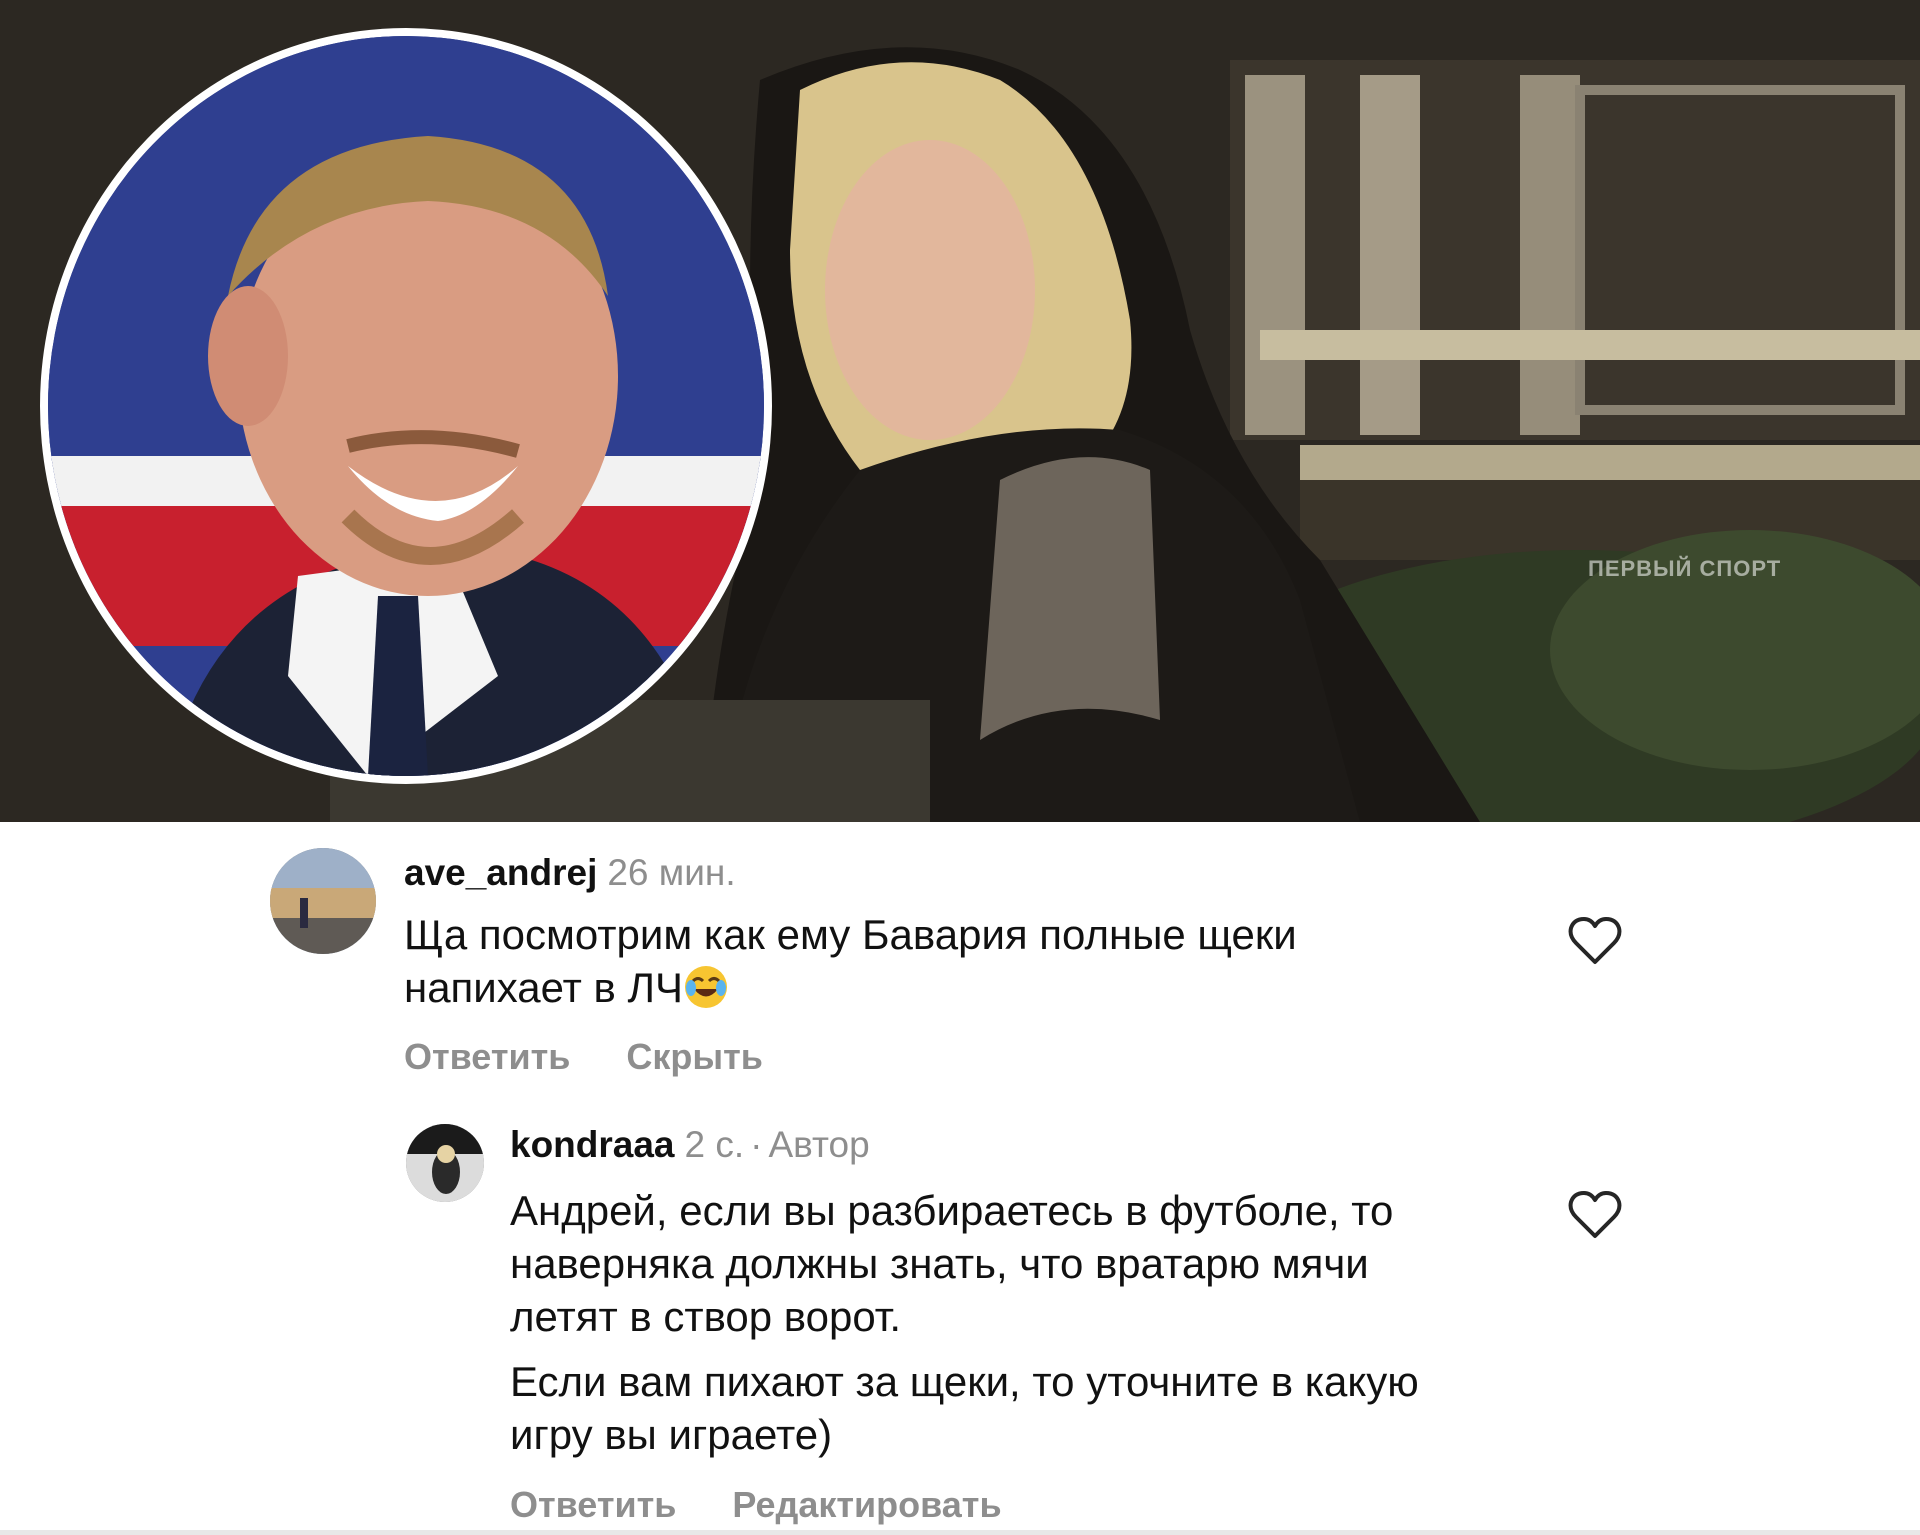 The image size is (1920, 1535). Describe the element at coordinates (819, 1144) in the screenshot. I see `author-badge: Автор` at that location.